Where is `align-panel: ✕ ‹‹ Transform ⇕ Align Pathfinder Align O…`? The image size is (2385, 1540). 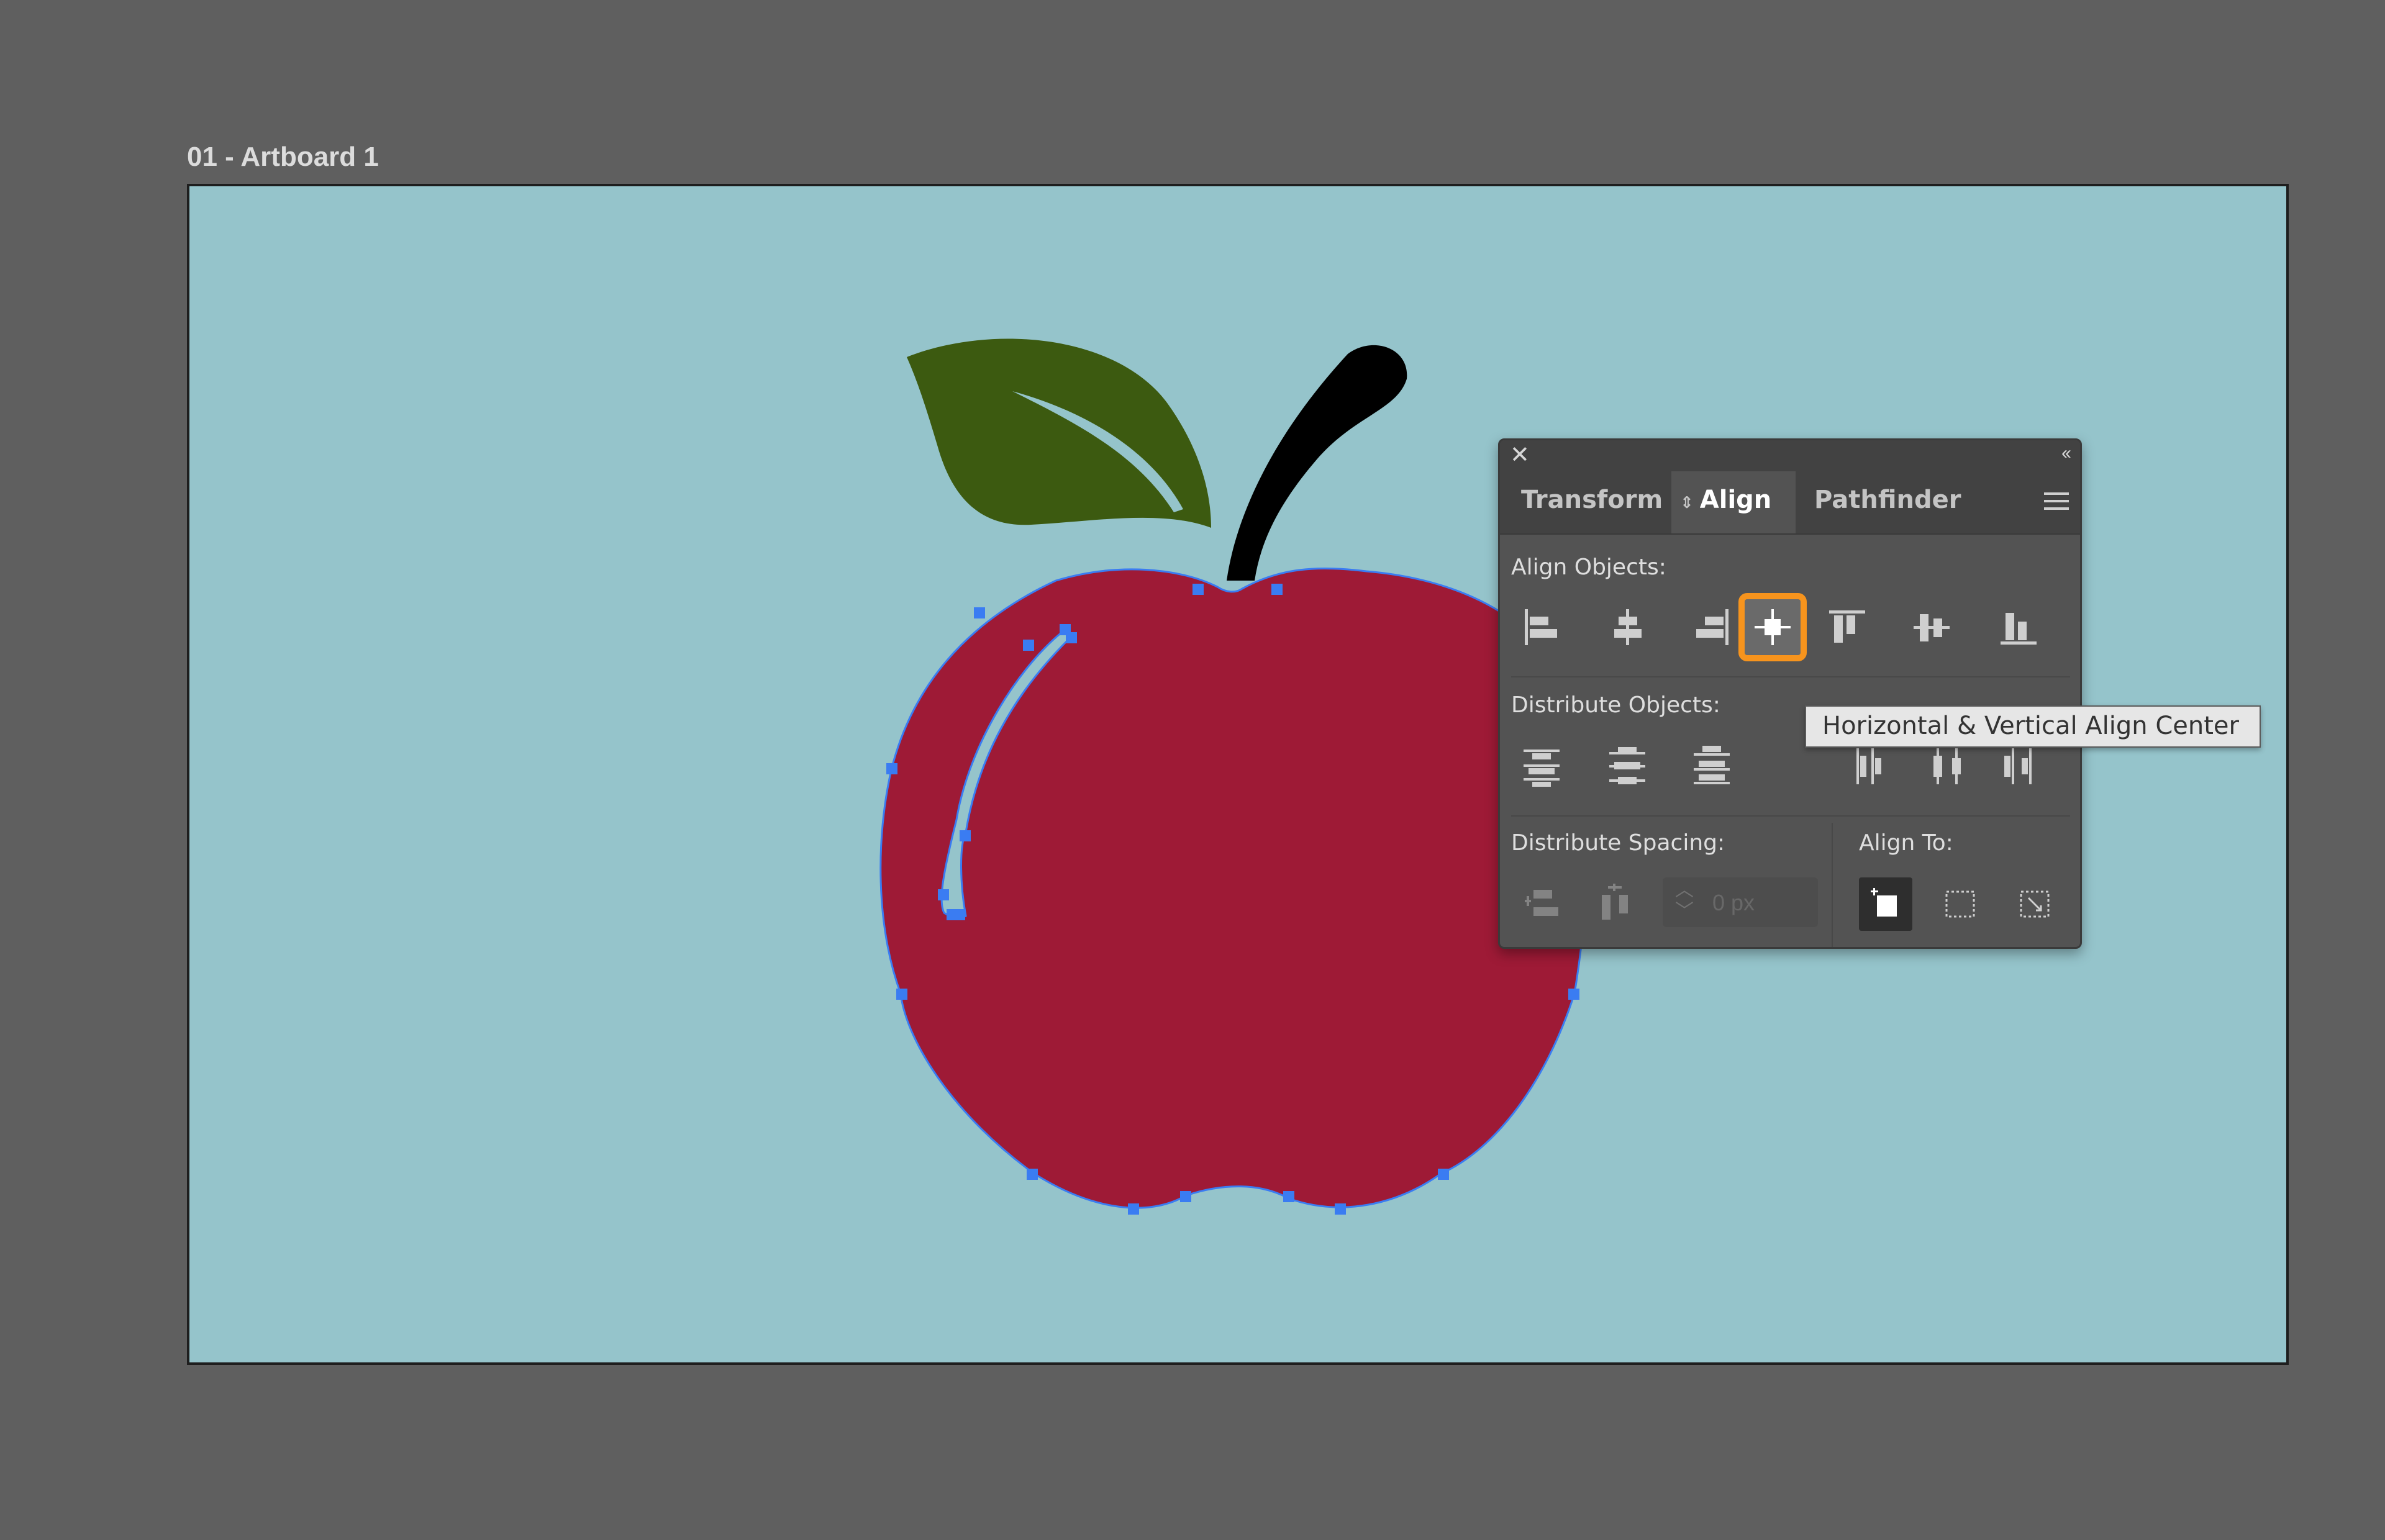 align-panel: ✕ ‹‹ Transform ⇕ Align Pathfinder Align O… is located at coordinates (1790, 693).